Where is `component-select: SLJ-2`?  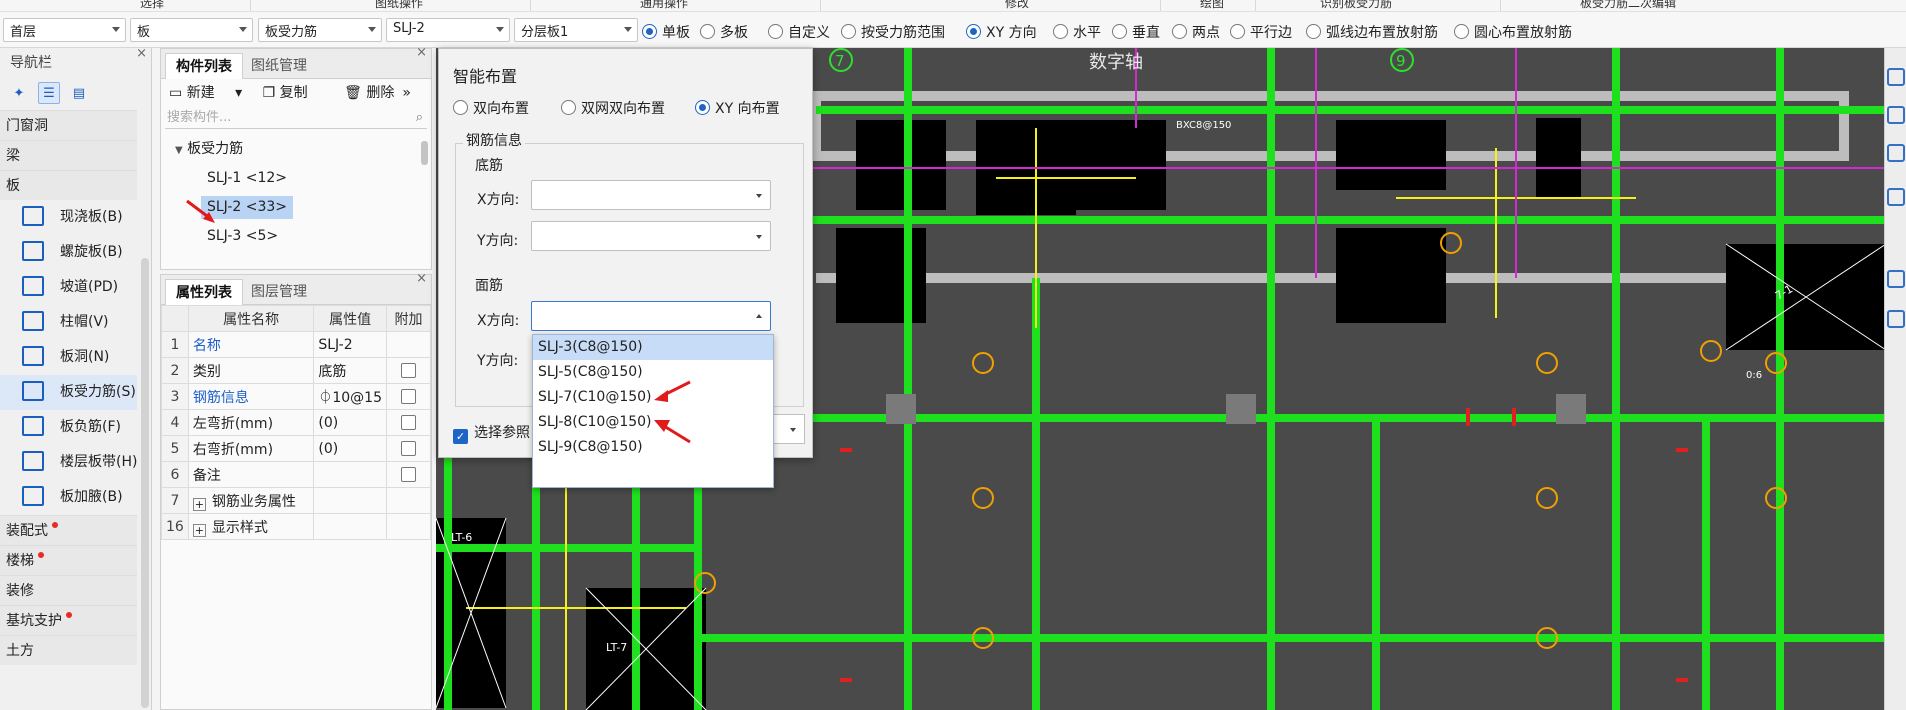
component-select: SLJ-2 is located at coordinates (448, 30).